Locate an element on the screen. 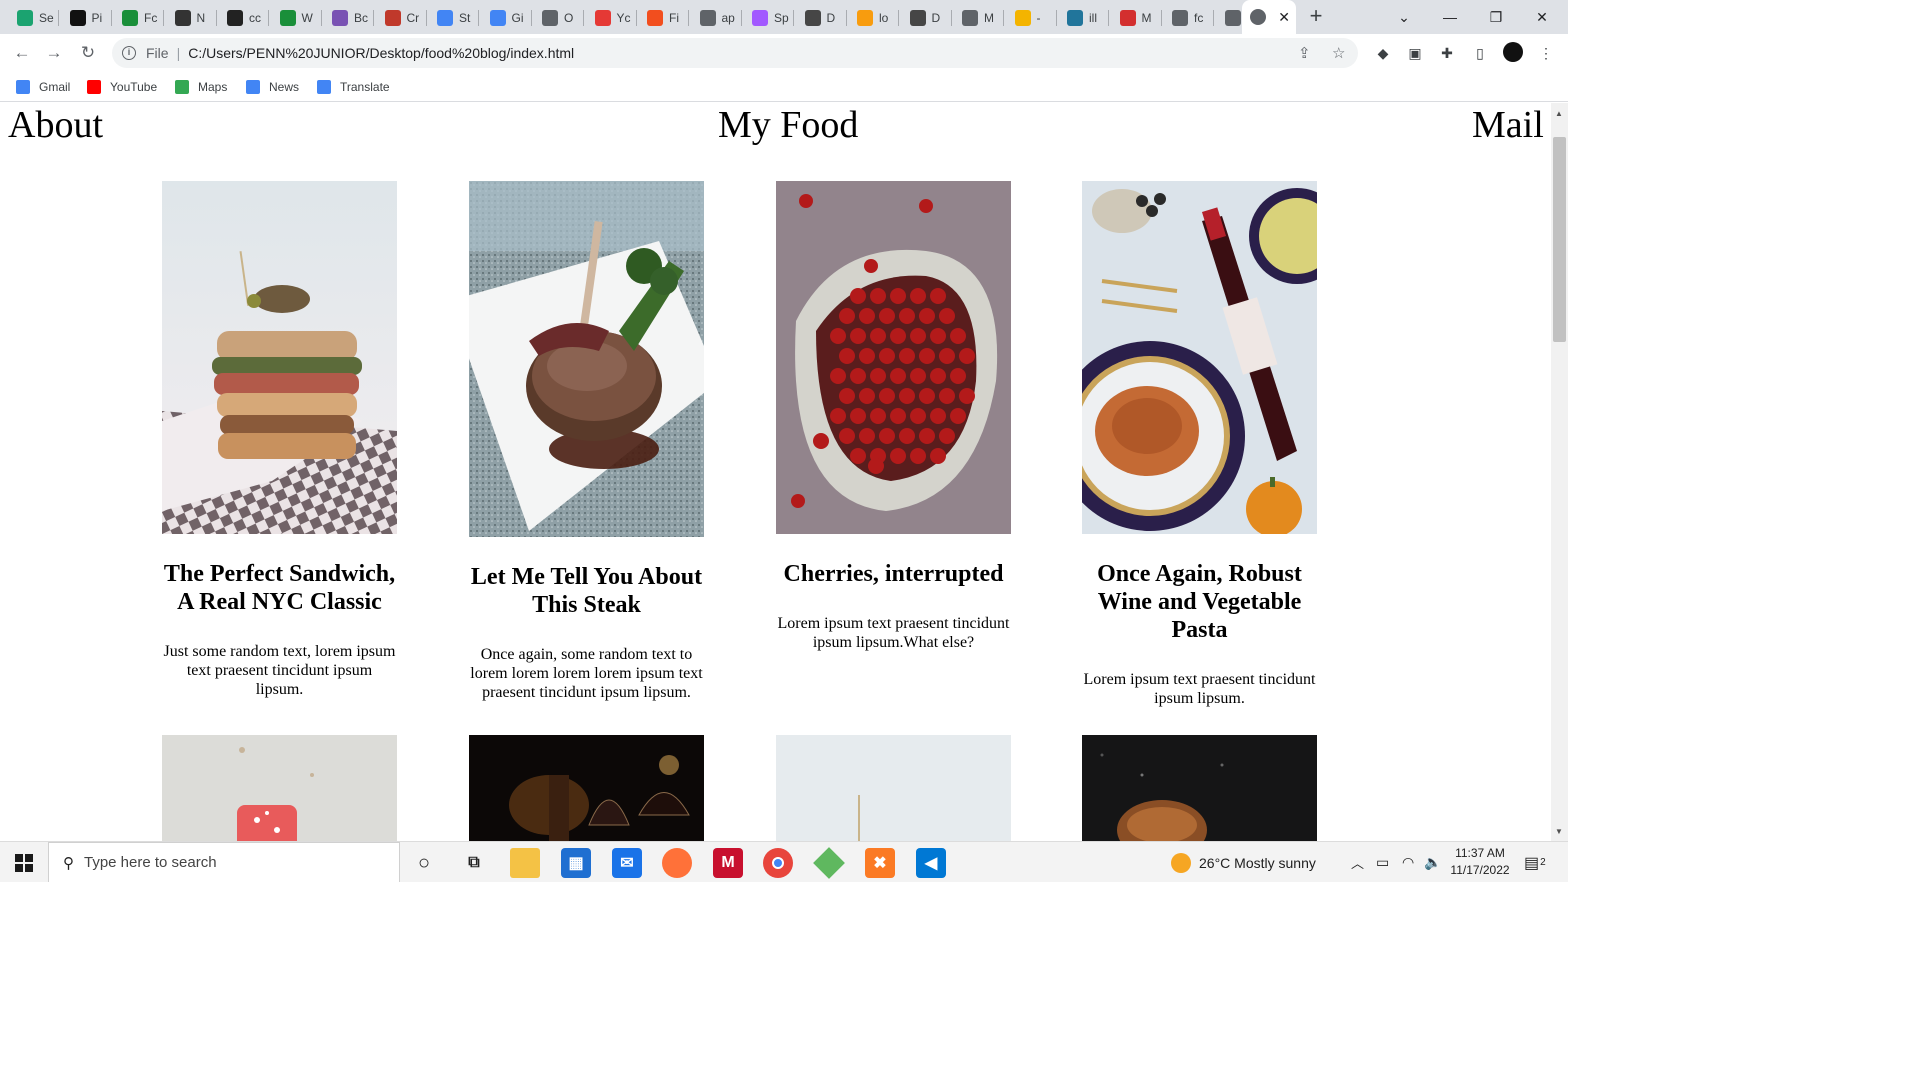 The height and width of the screenshot is (1080, 1920). minimize-button: — is located at coordinates (1450, 17).